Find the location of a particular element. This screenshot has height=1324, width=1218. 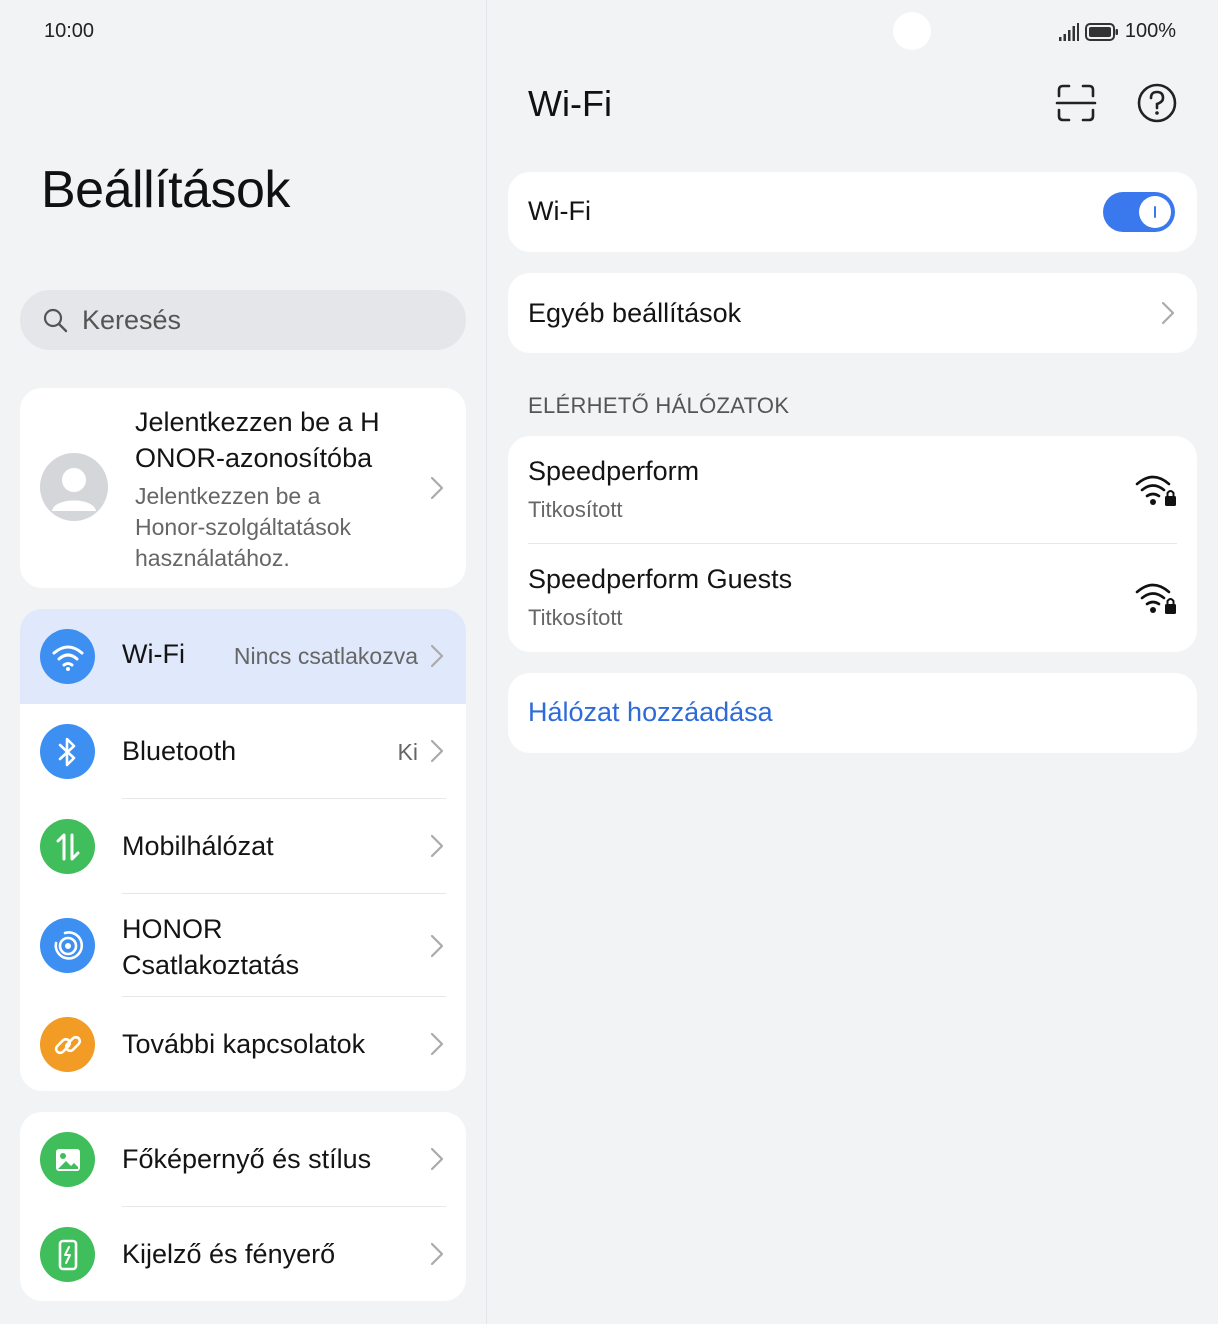

link-icon is located at coordinates (67, 1044).